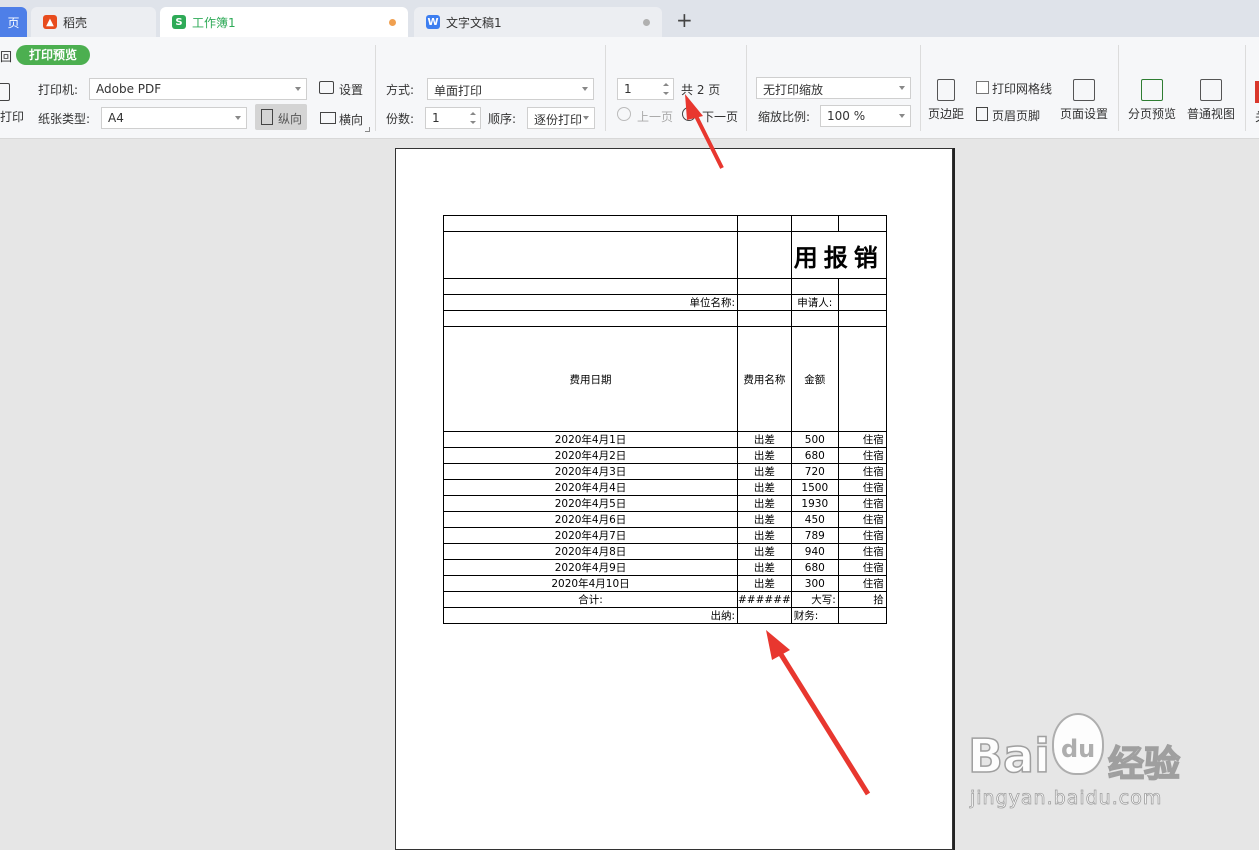 This screenshot has height=850, width=1259. What do you see at coordinates (624, 114) in the screenshot?
I see `prev-page-icon` at bounding box center [624, 114].